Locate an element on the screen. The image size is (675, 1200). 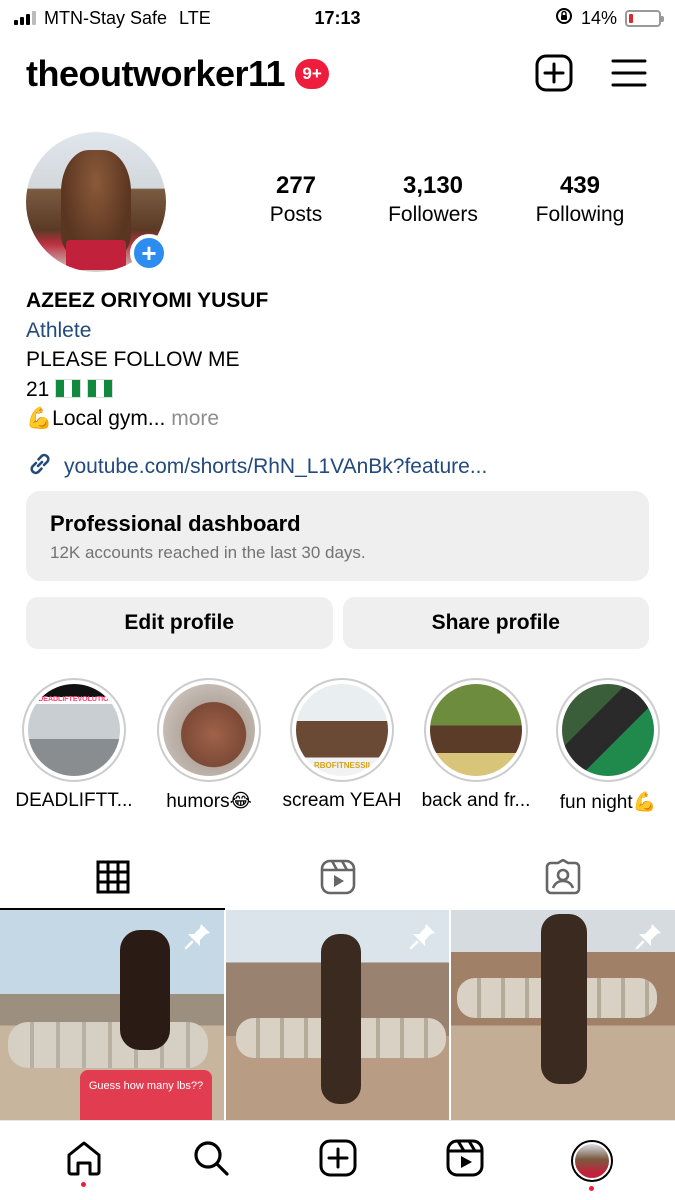
create-icon is located at coordinates (338, 1160).